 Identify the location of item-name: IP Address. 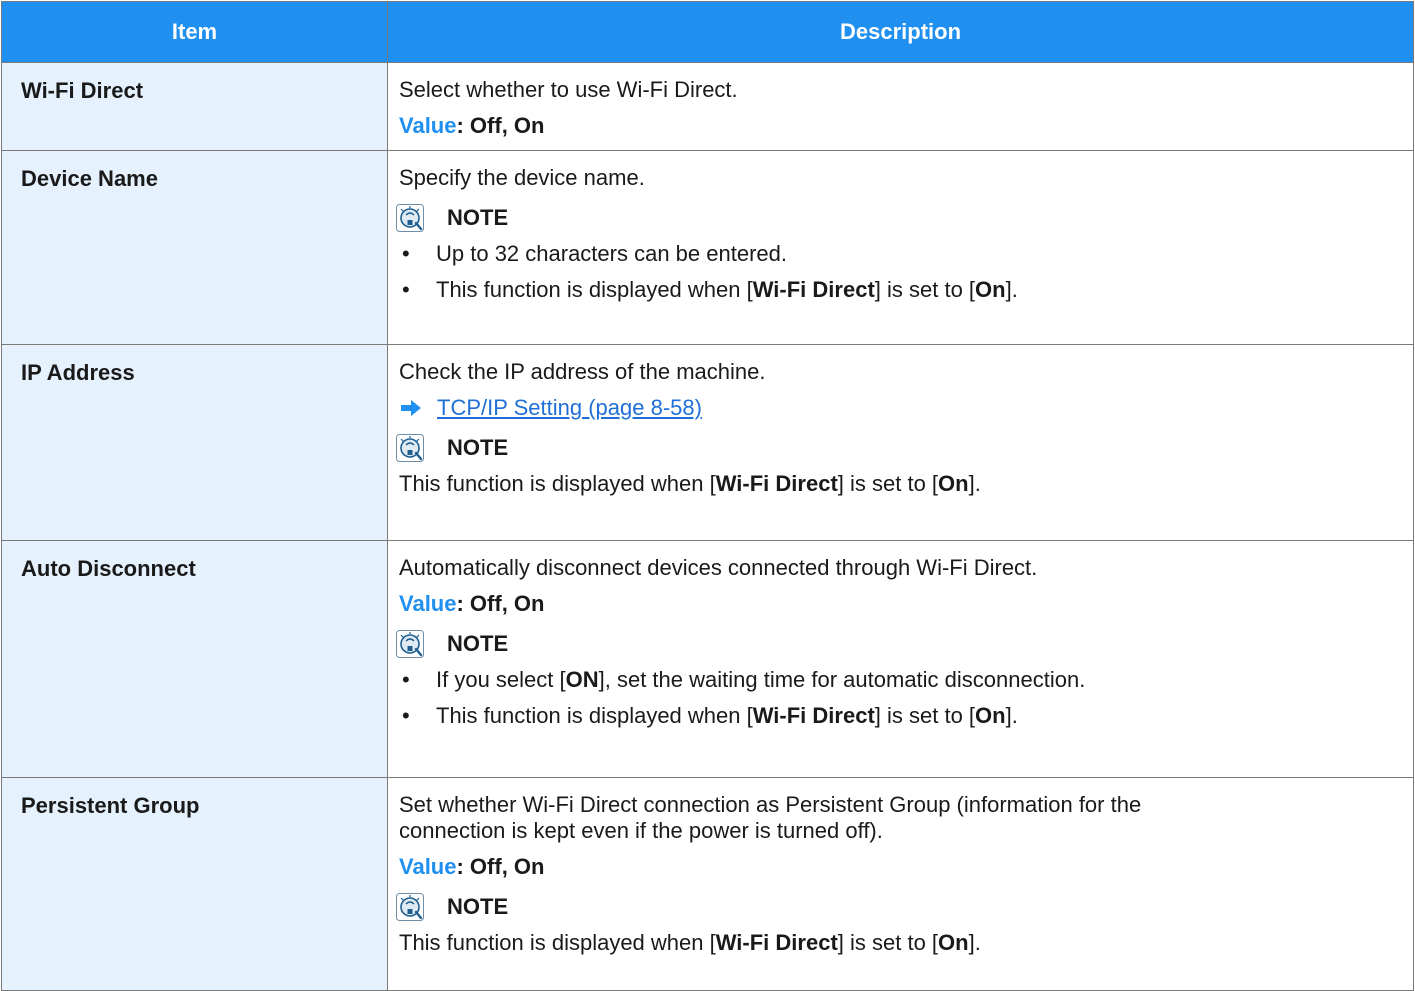
(194, 442).